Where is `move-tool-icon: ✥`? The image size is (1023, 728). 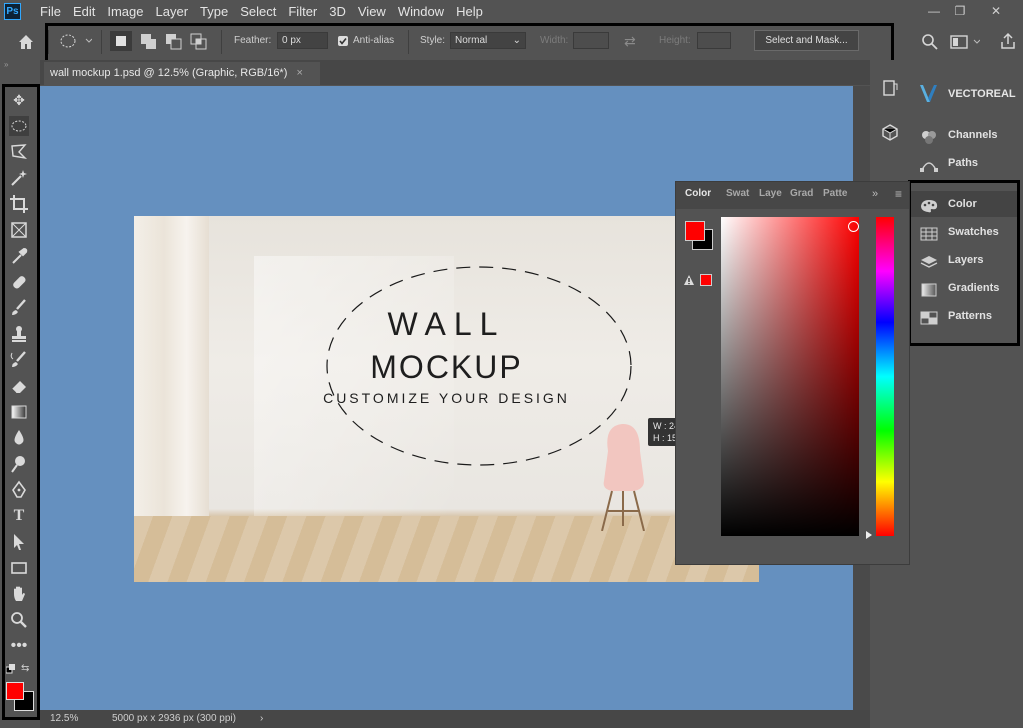
move-tool-icon: ✥ is located at coordinates (19, 100).